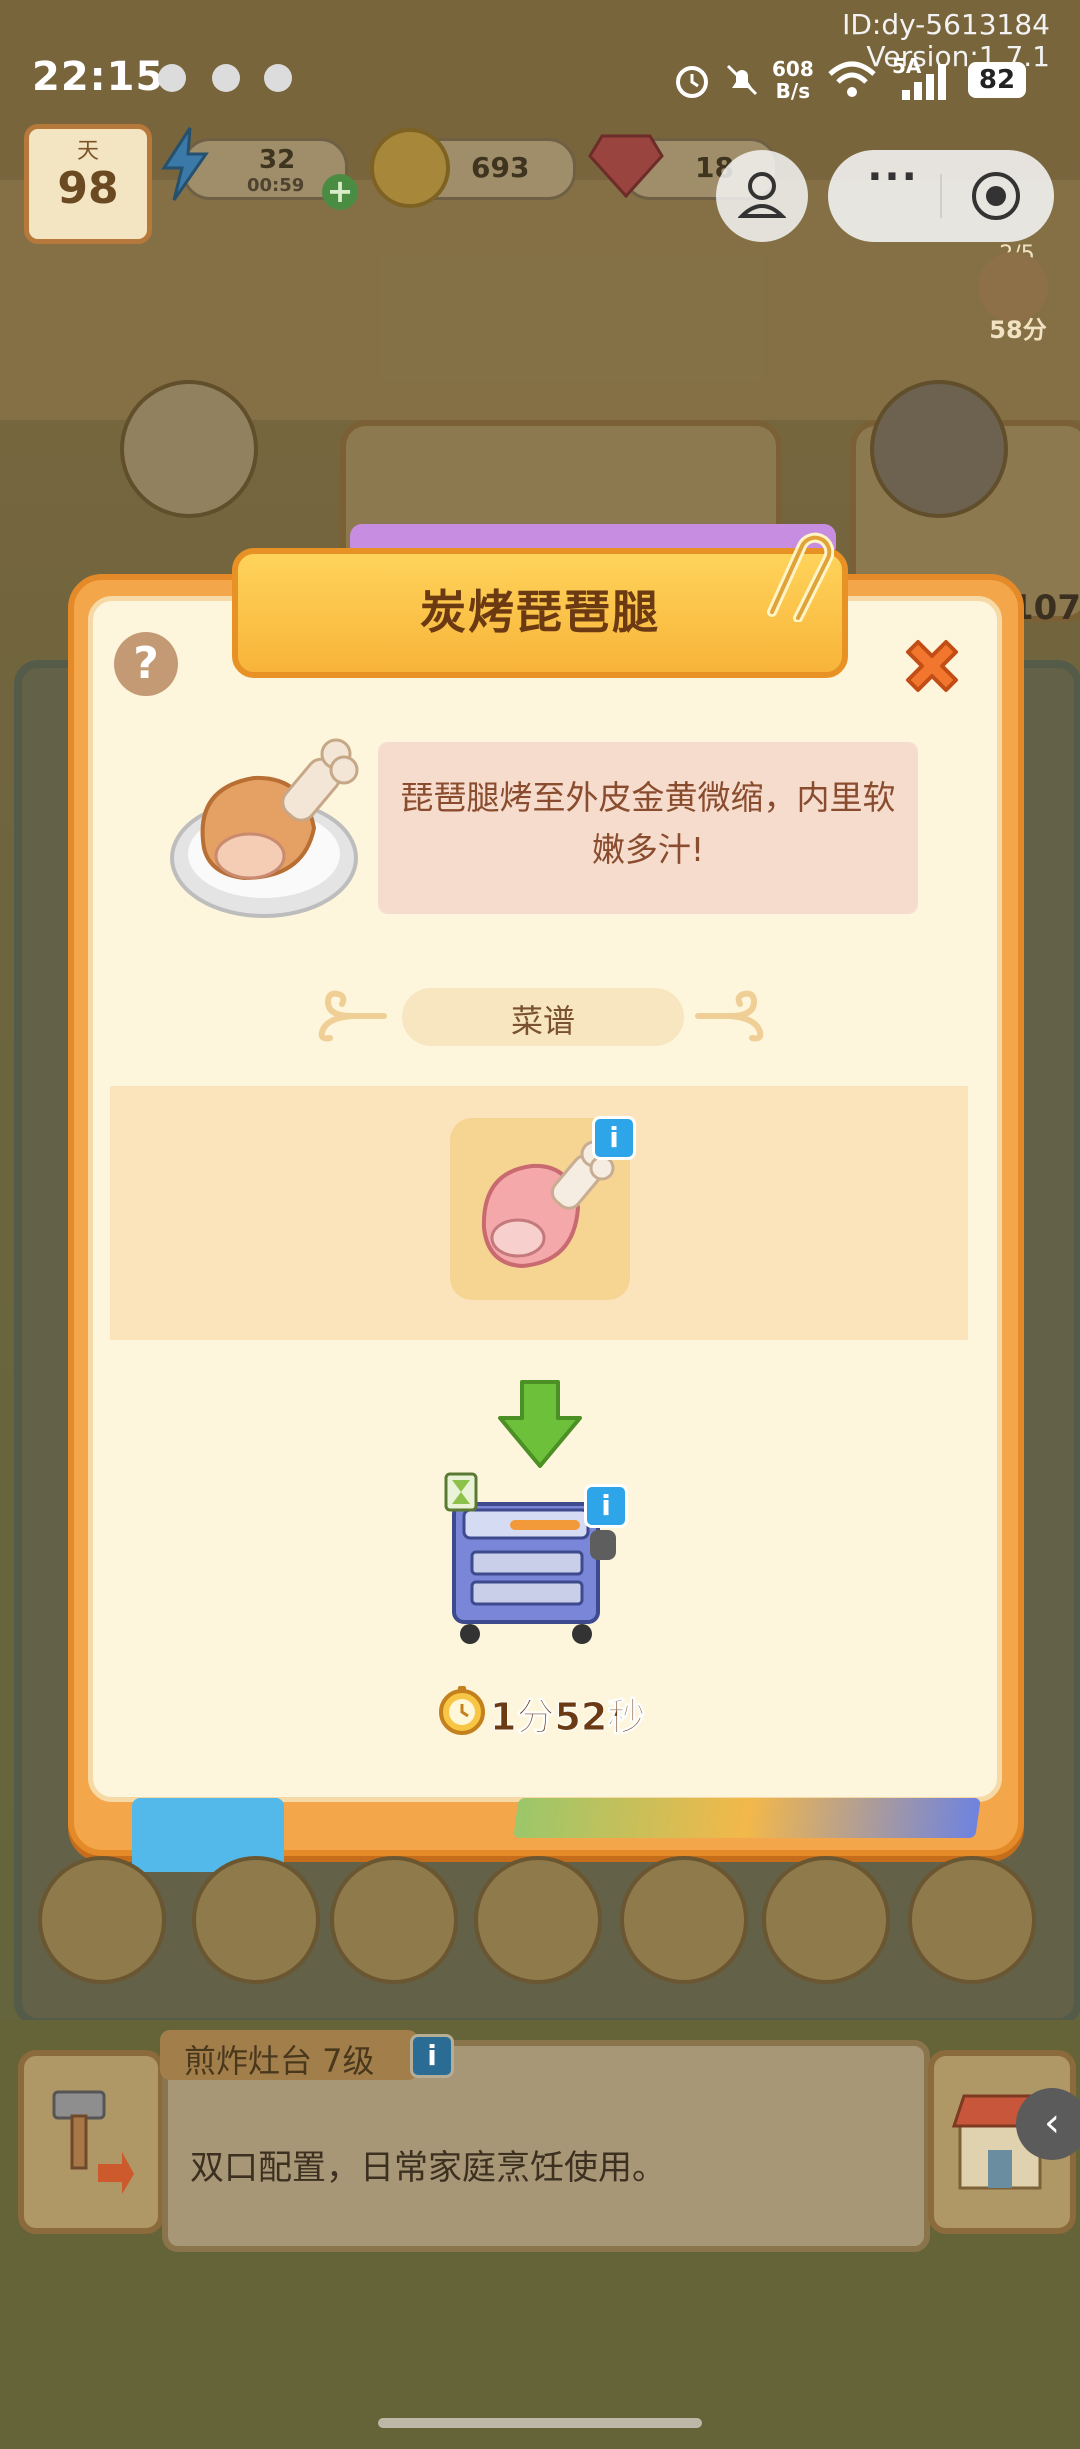 This screenshot has width=1080, height=2449. What do you see at coordinates (276, 185) in the screenshot?
I see `energy-timer: 00:59` at bounding box center [276, 185].